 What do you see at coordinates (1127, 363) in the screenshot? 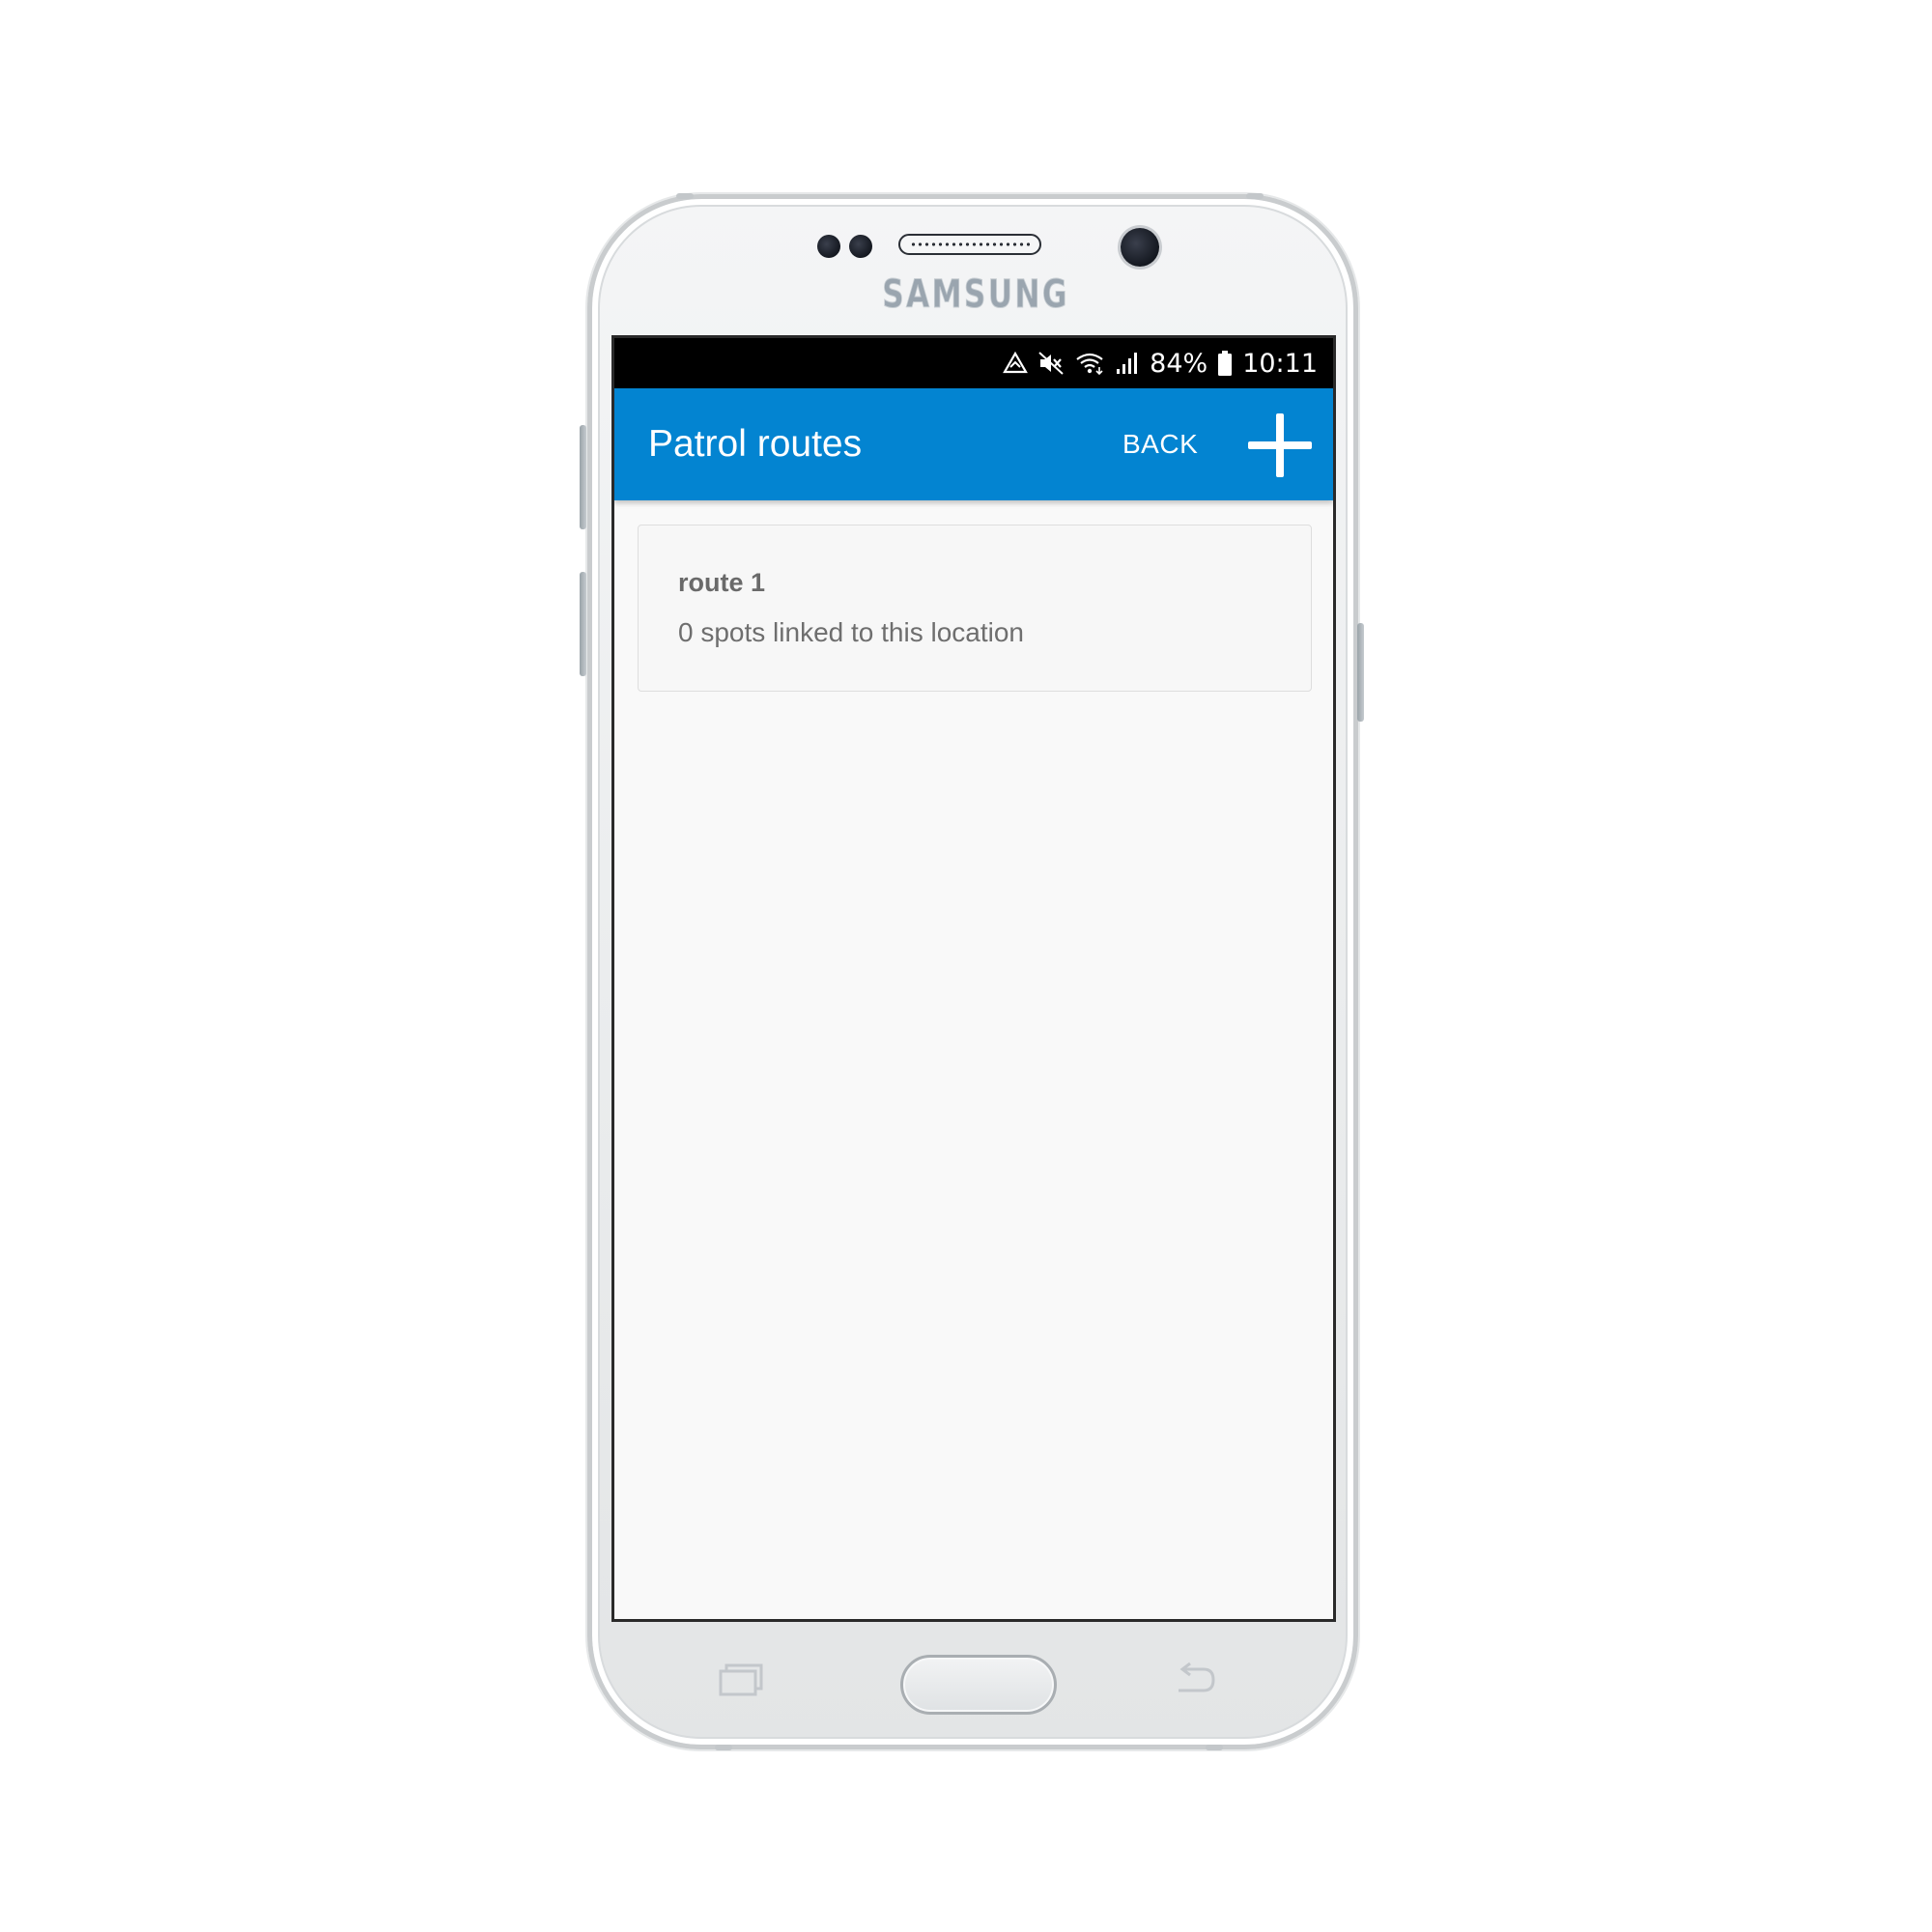
I see `signal-icon` at bounding box center [1127, 363].